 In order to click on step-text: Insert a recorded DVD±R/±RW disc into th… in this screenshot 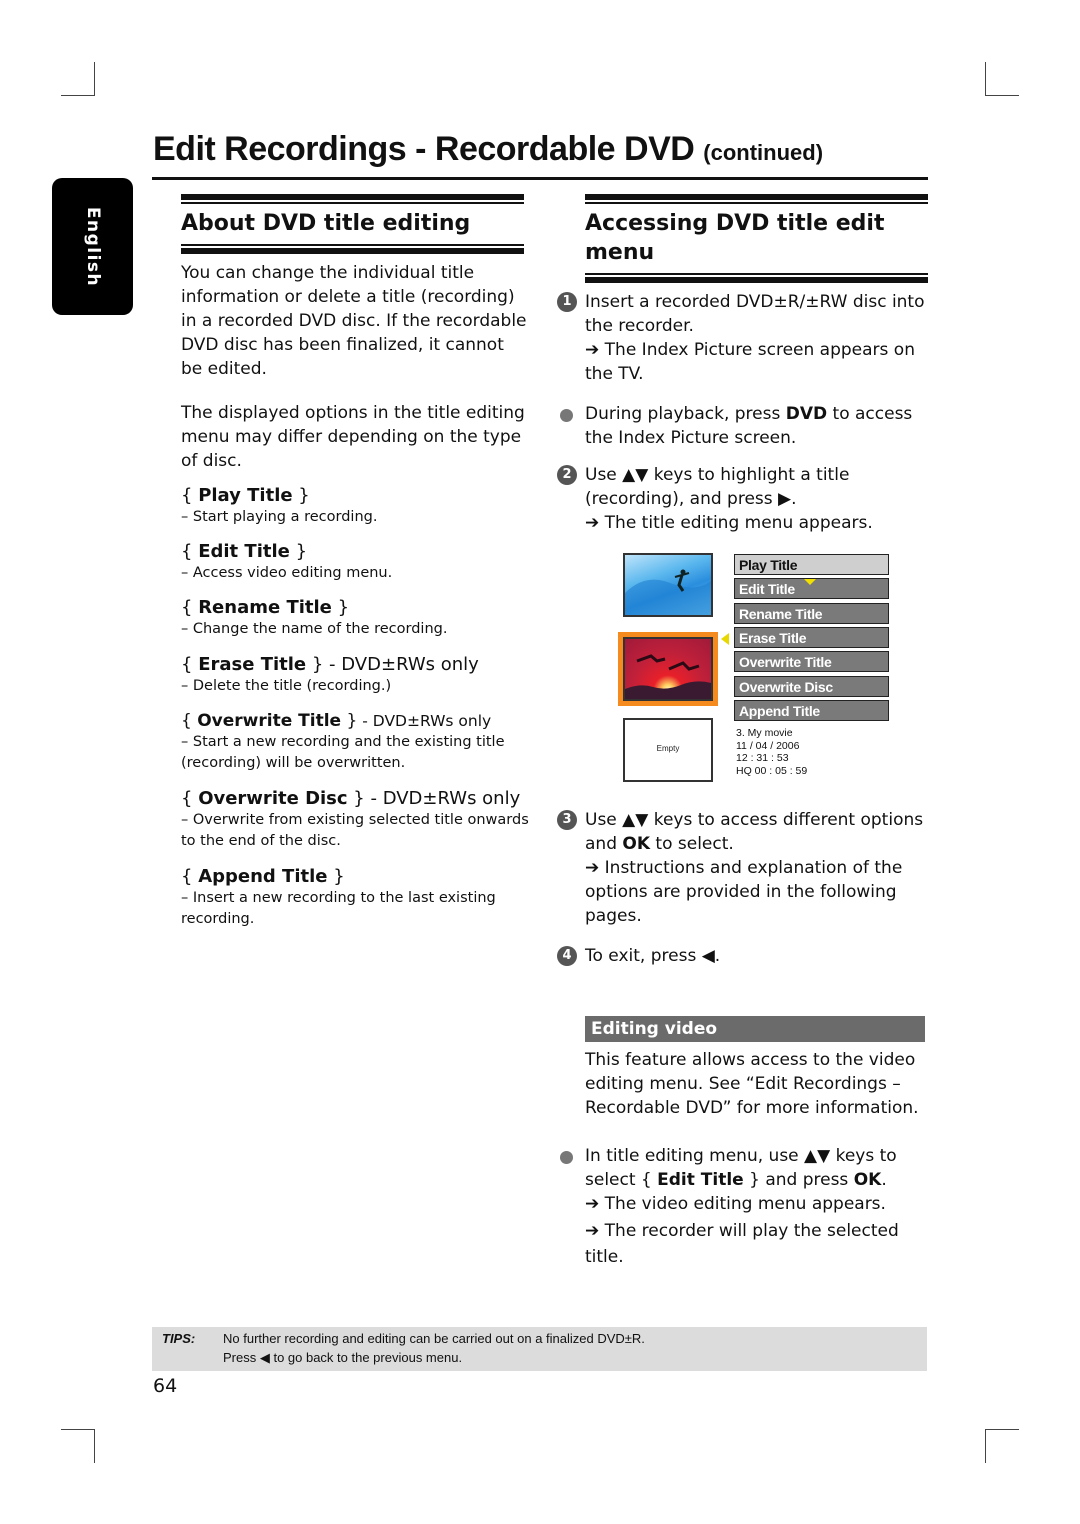, I will do `click(755, 314)`.